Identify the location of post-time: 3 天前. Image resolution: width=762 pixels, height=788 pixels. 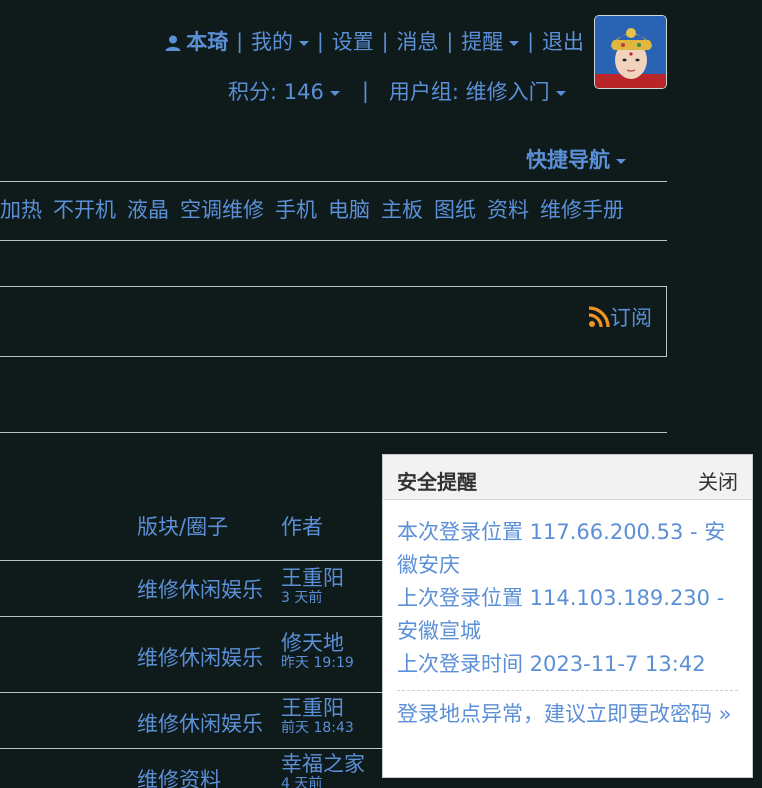
(302, 598).